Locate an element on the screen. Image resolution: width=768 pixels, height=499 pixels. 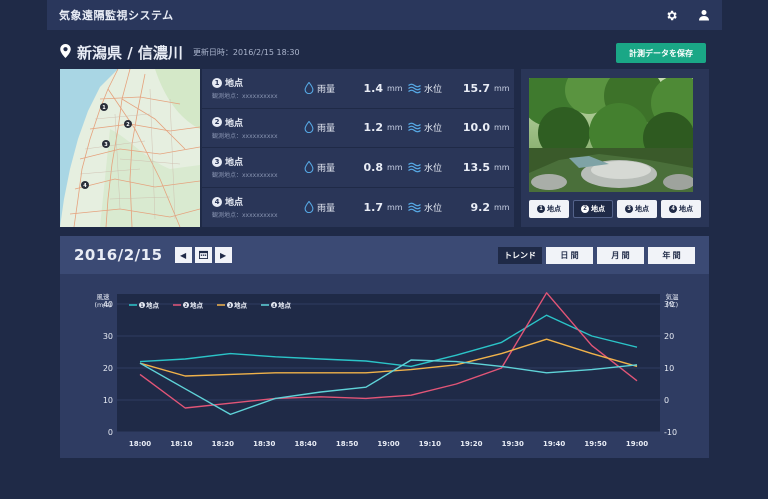
updated-time: 更新日時：2016/2/15 18:30 is located at coordinates (246, 52).